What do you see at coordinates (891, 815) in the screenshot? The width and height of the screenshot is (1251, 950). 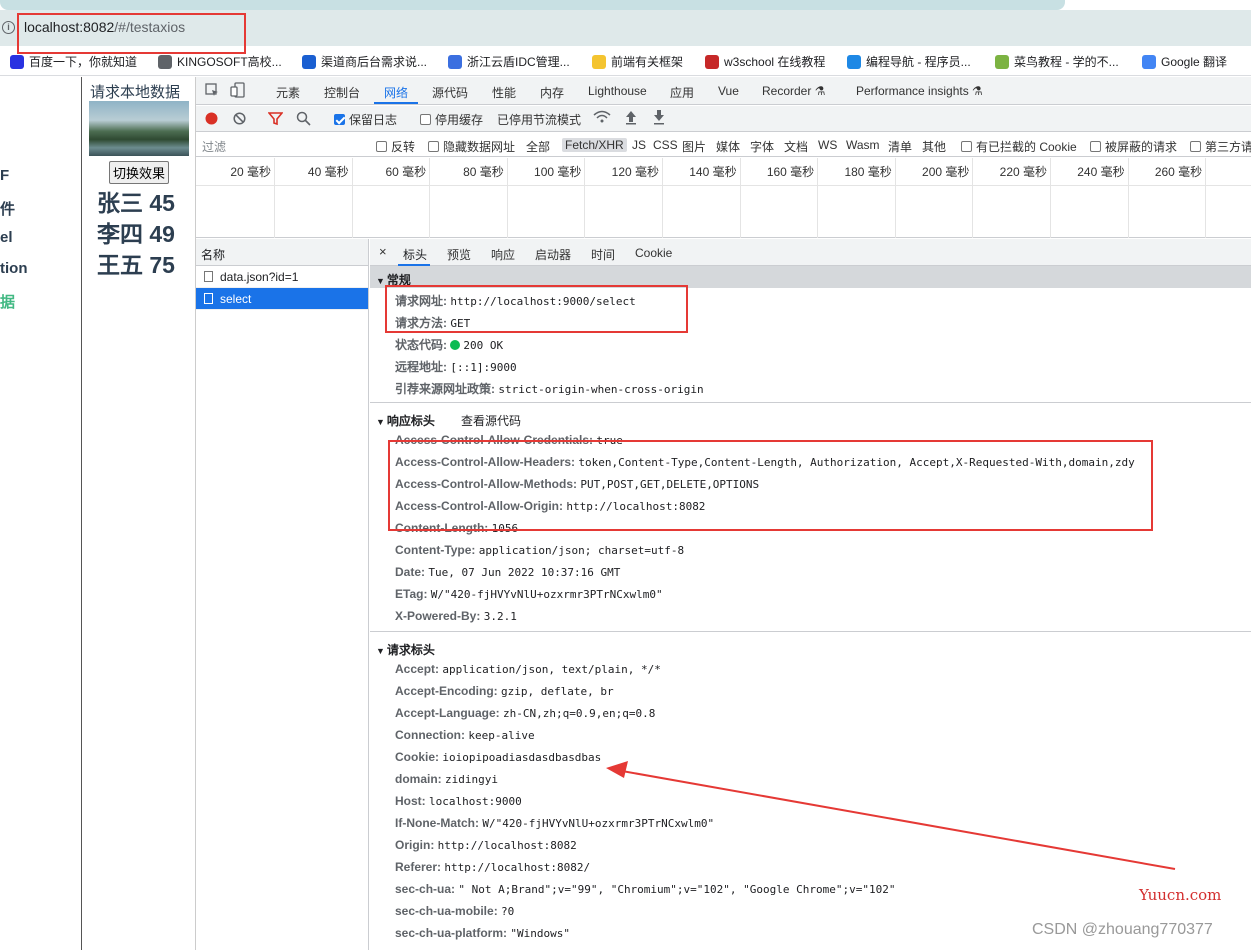 I see `annotation-arrow` at bounding box center [891, 815].